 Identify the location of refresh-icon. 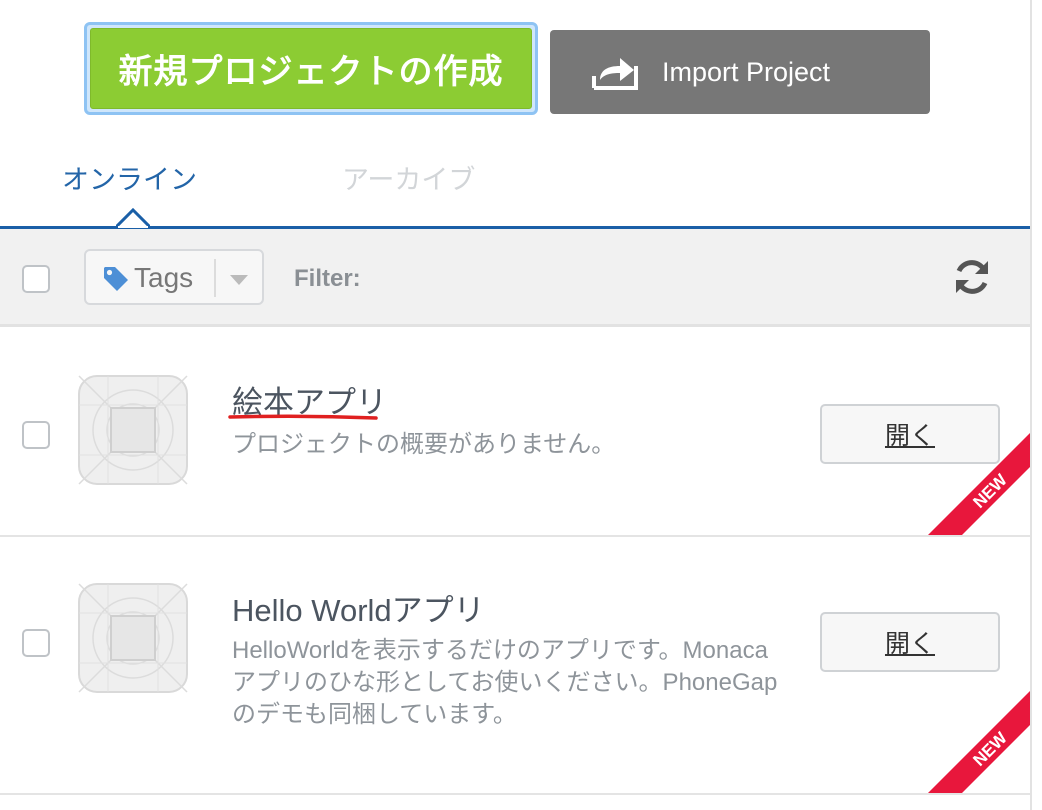
(972, 277).